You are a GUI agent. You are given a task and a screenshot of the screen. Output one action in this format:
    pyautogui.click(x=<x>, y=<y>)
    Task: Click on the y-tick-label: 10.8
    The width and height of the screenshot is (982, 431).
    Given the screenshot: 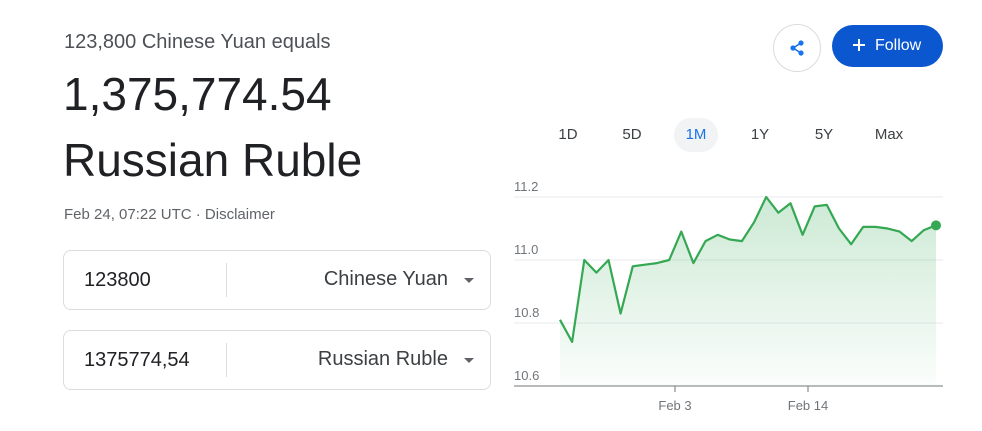 What is the action you would take?
    pyautogui.click(x=526, y=312)
    